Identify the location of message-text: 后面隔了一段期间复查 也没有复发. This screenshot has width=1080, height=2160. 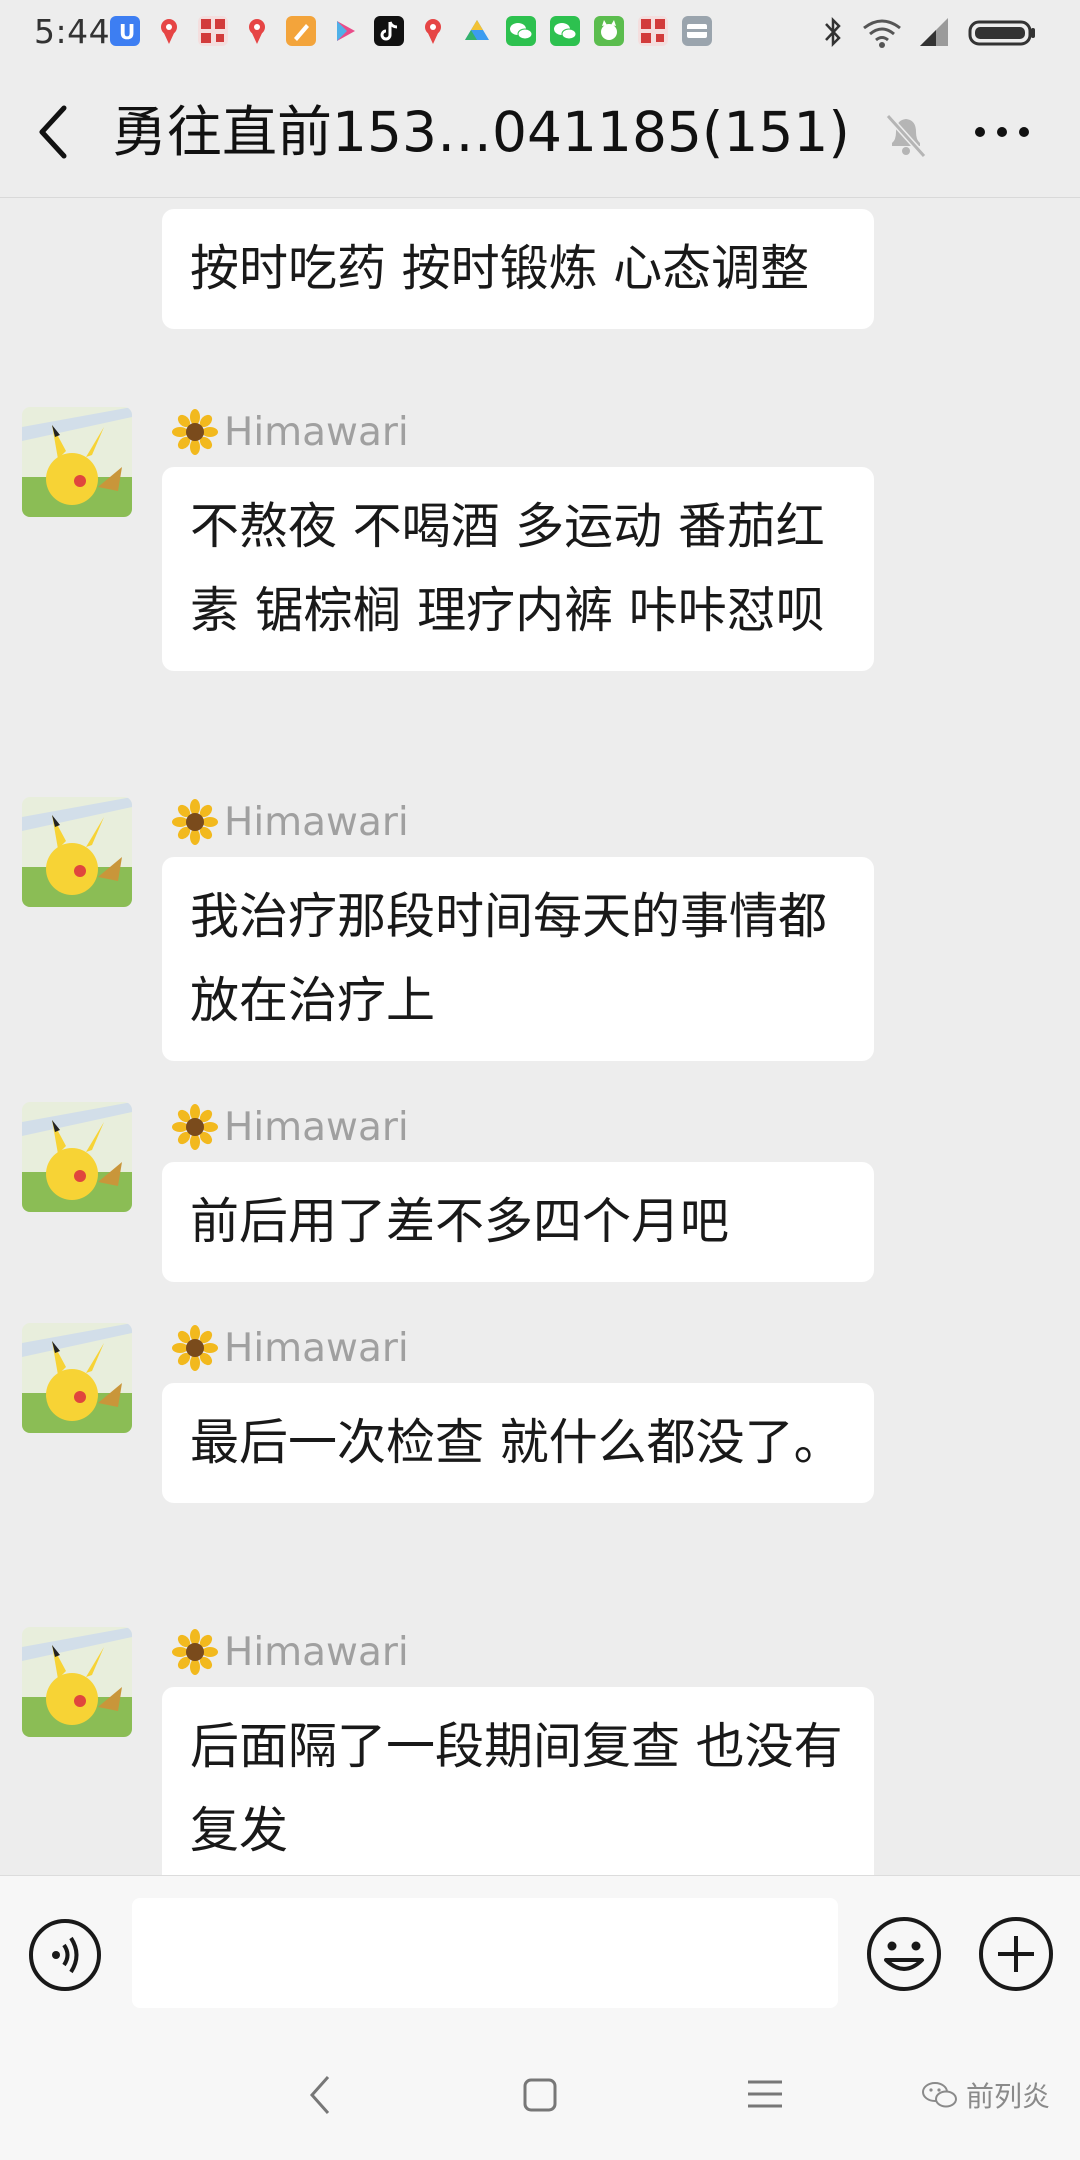
(516, 1788).